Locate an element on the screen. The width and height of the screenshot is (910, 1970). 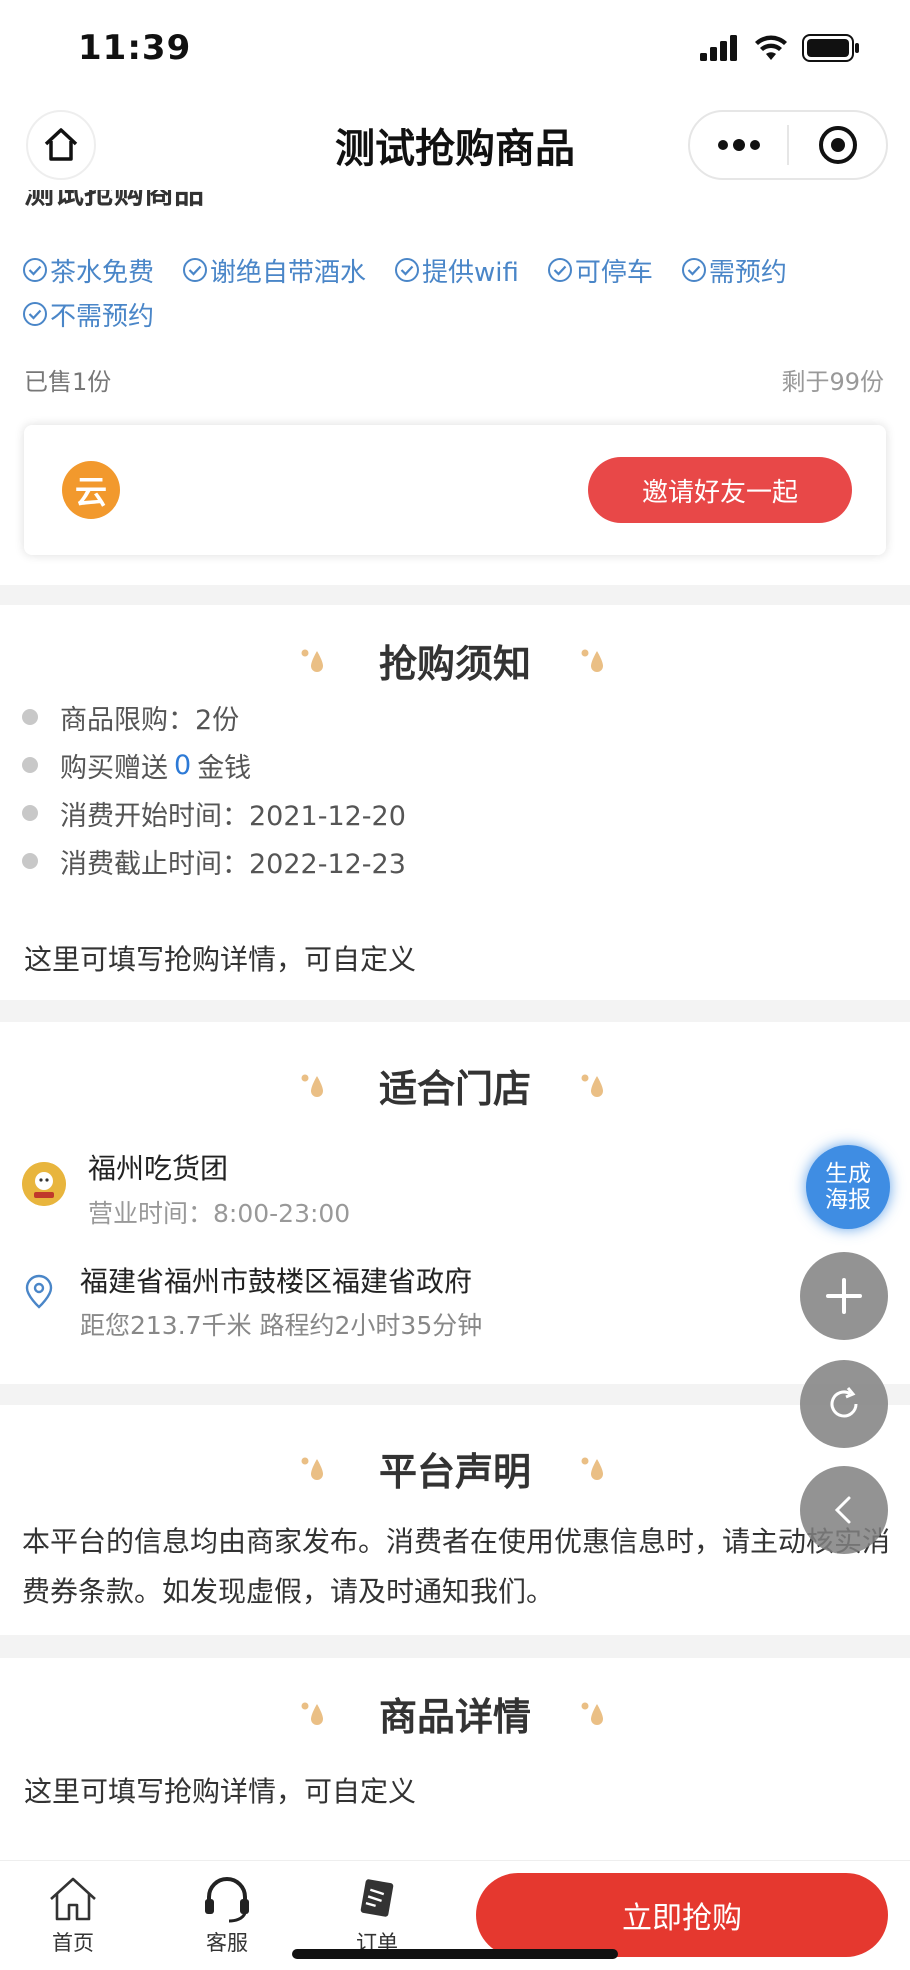
tag-label: 不需预约 is located at coordinates (102, 316).